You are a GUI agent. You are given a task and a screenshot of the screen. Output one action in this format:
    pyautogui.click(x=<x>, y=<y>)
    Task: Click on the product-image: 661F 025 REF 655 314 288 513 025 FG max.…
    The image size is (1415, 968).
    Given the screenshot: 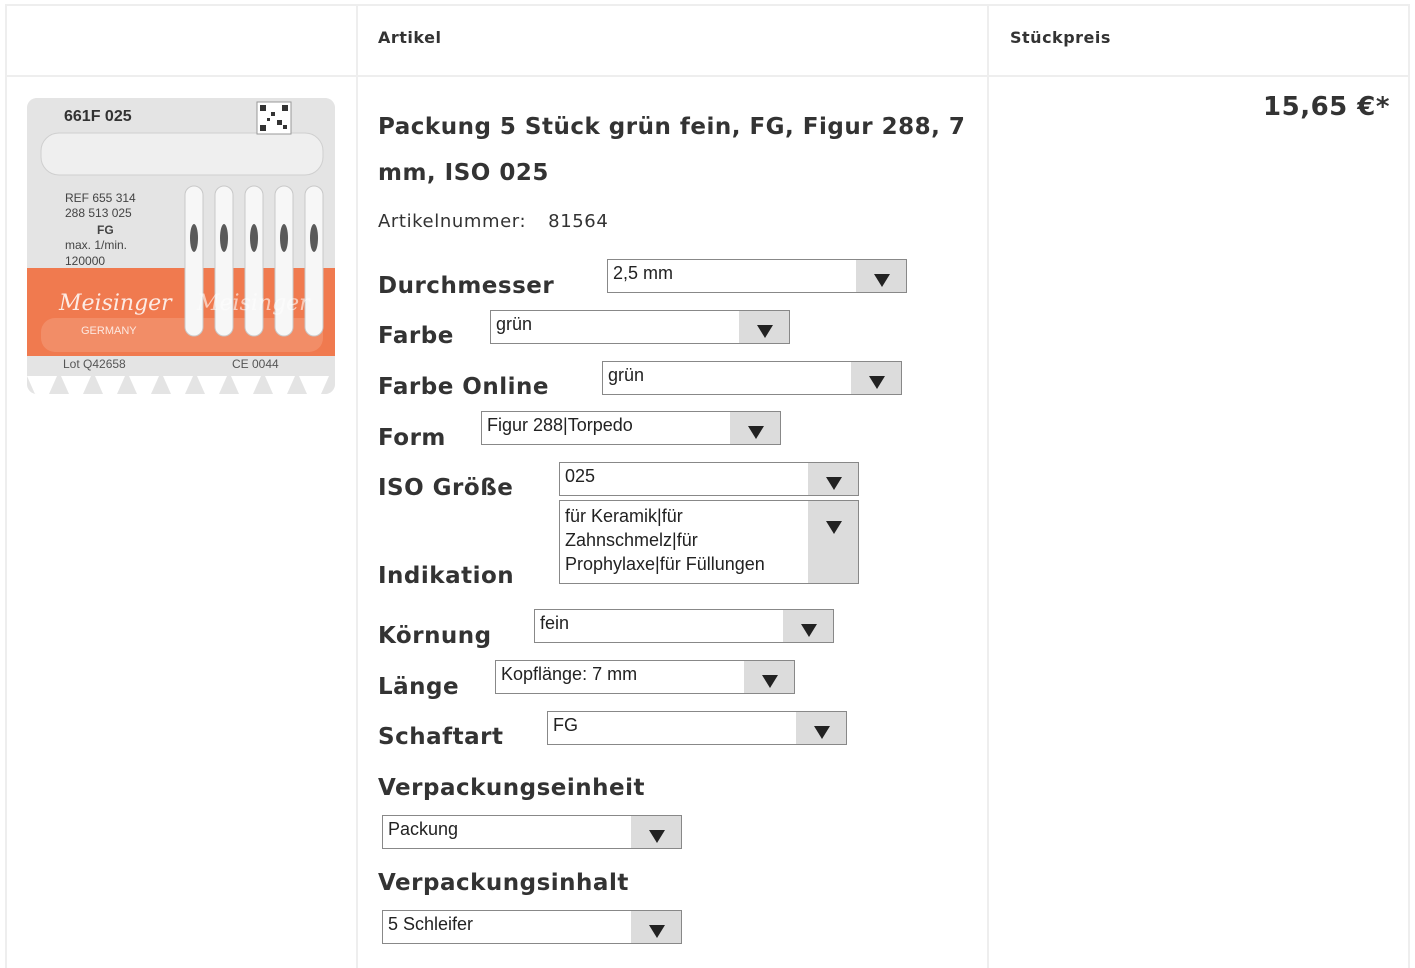 What is the action you would take?
    pyautogui.click(x=181, y=246)
    